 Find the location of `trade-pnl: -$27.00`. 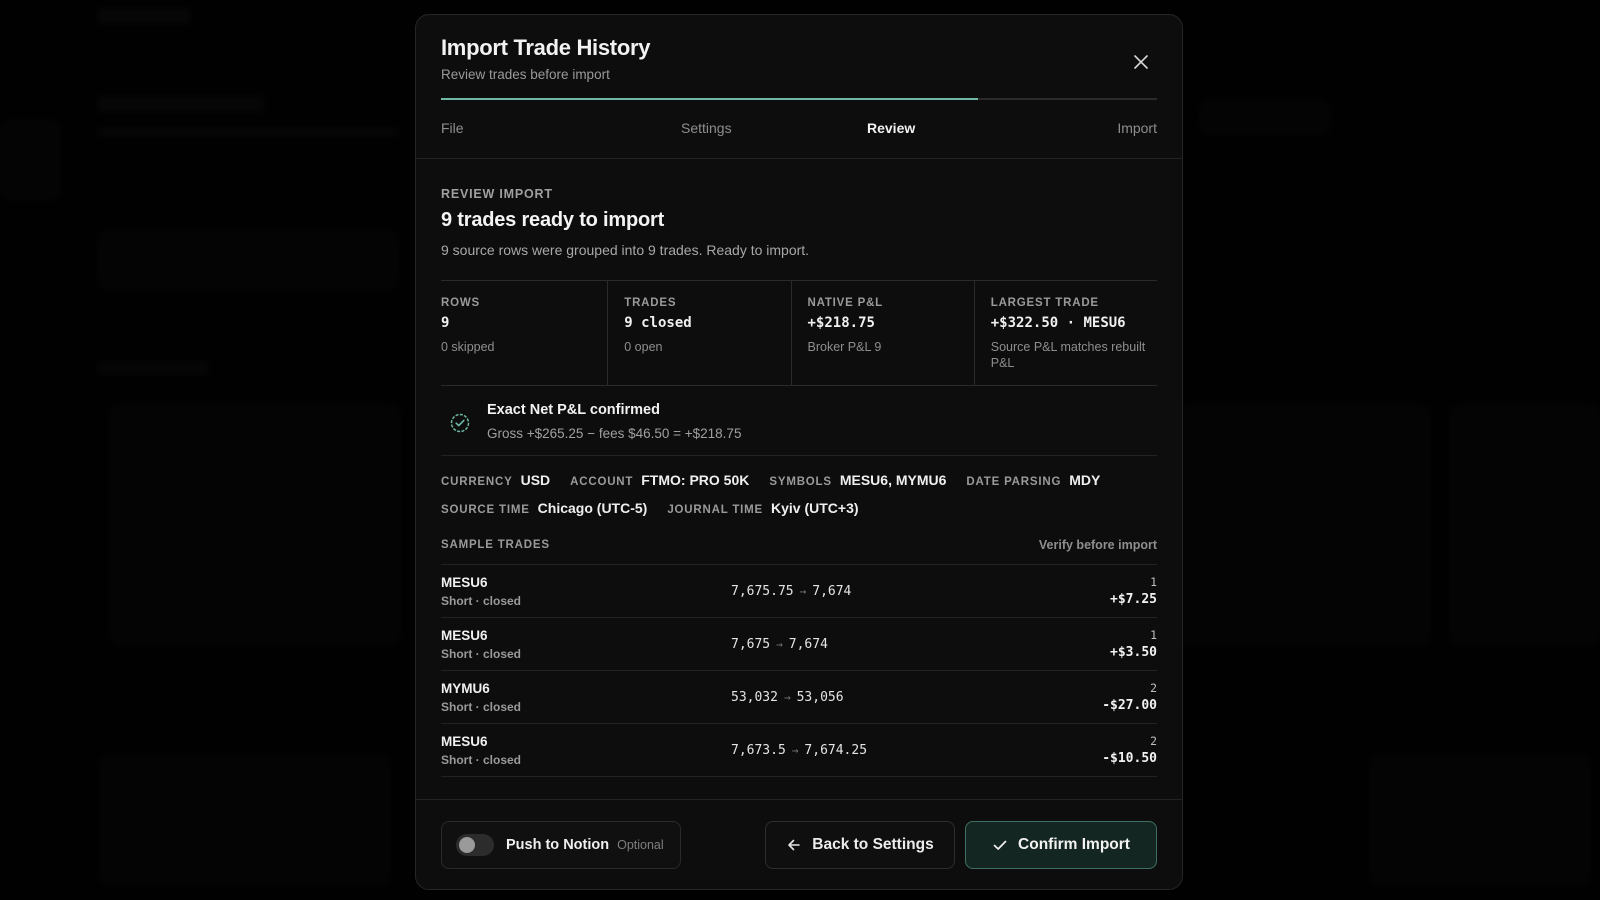

trade-pnl: -$27.00 is located at coordinates (1129, 705).